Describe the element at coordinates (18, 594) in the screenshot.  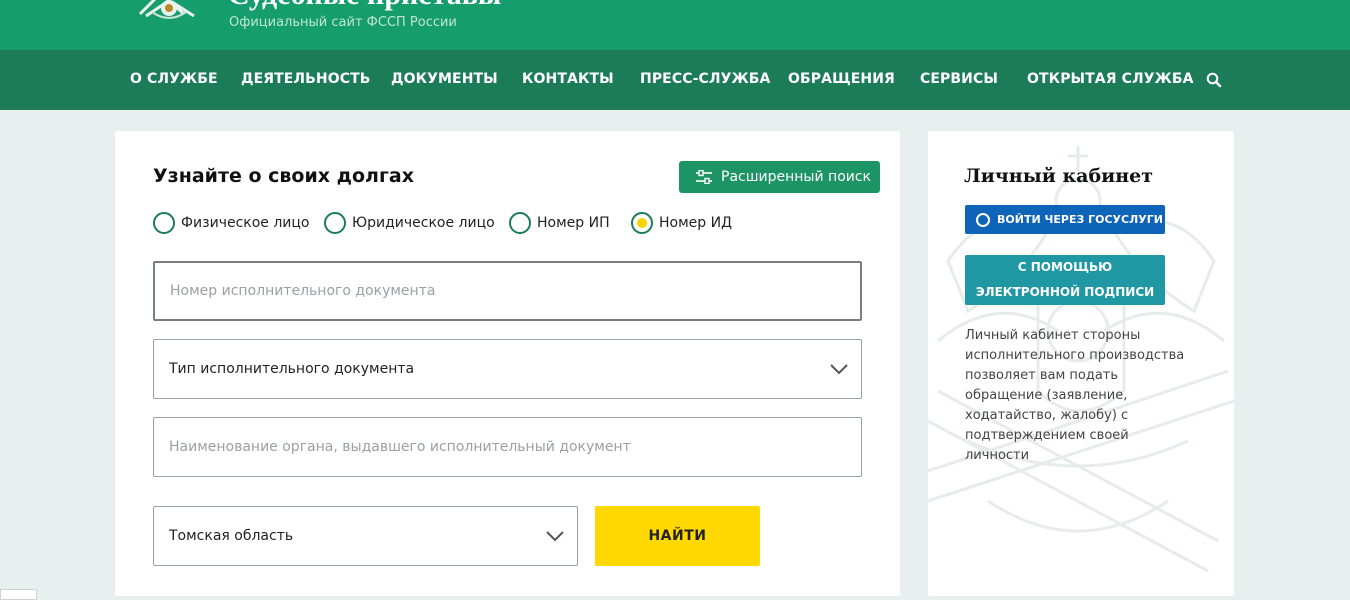
I see `corner-widget` at that location.